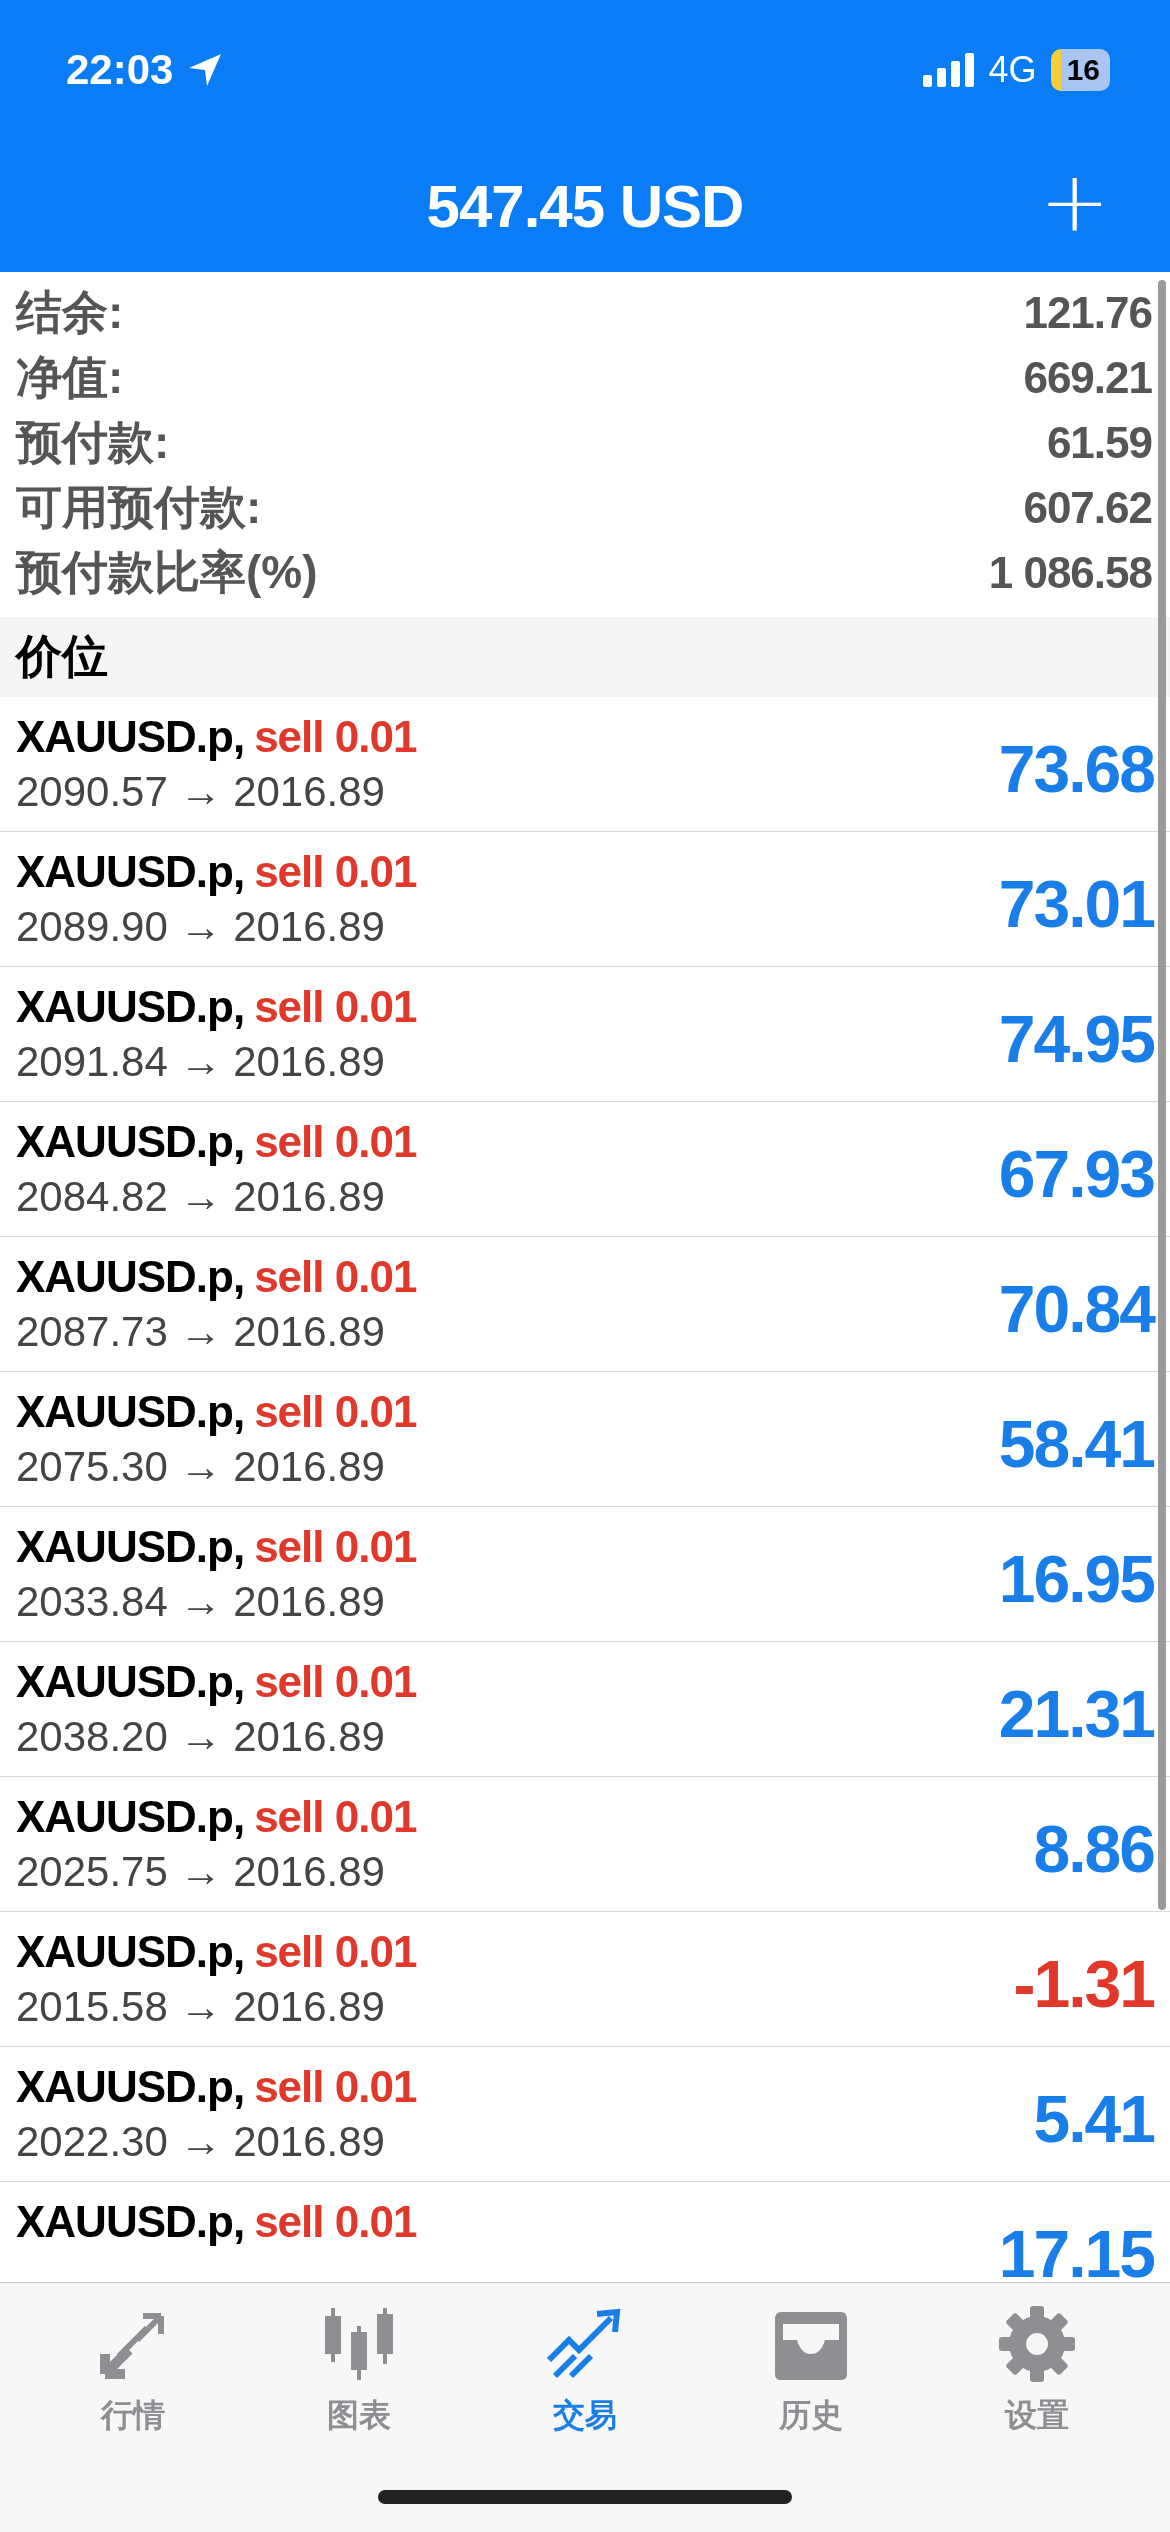  What do you see at coordinates (1087, 312) in the screenshot?
I see `summary-value: 121.76` at bounding box center [1087, 312].